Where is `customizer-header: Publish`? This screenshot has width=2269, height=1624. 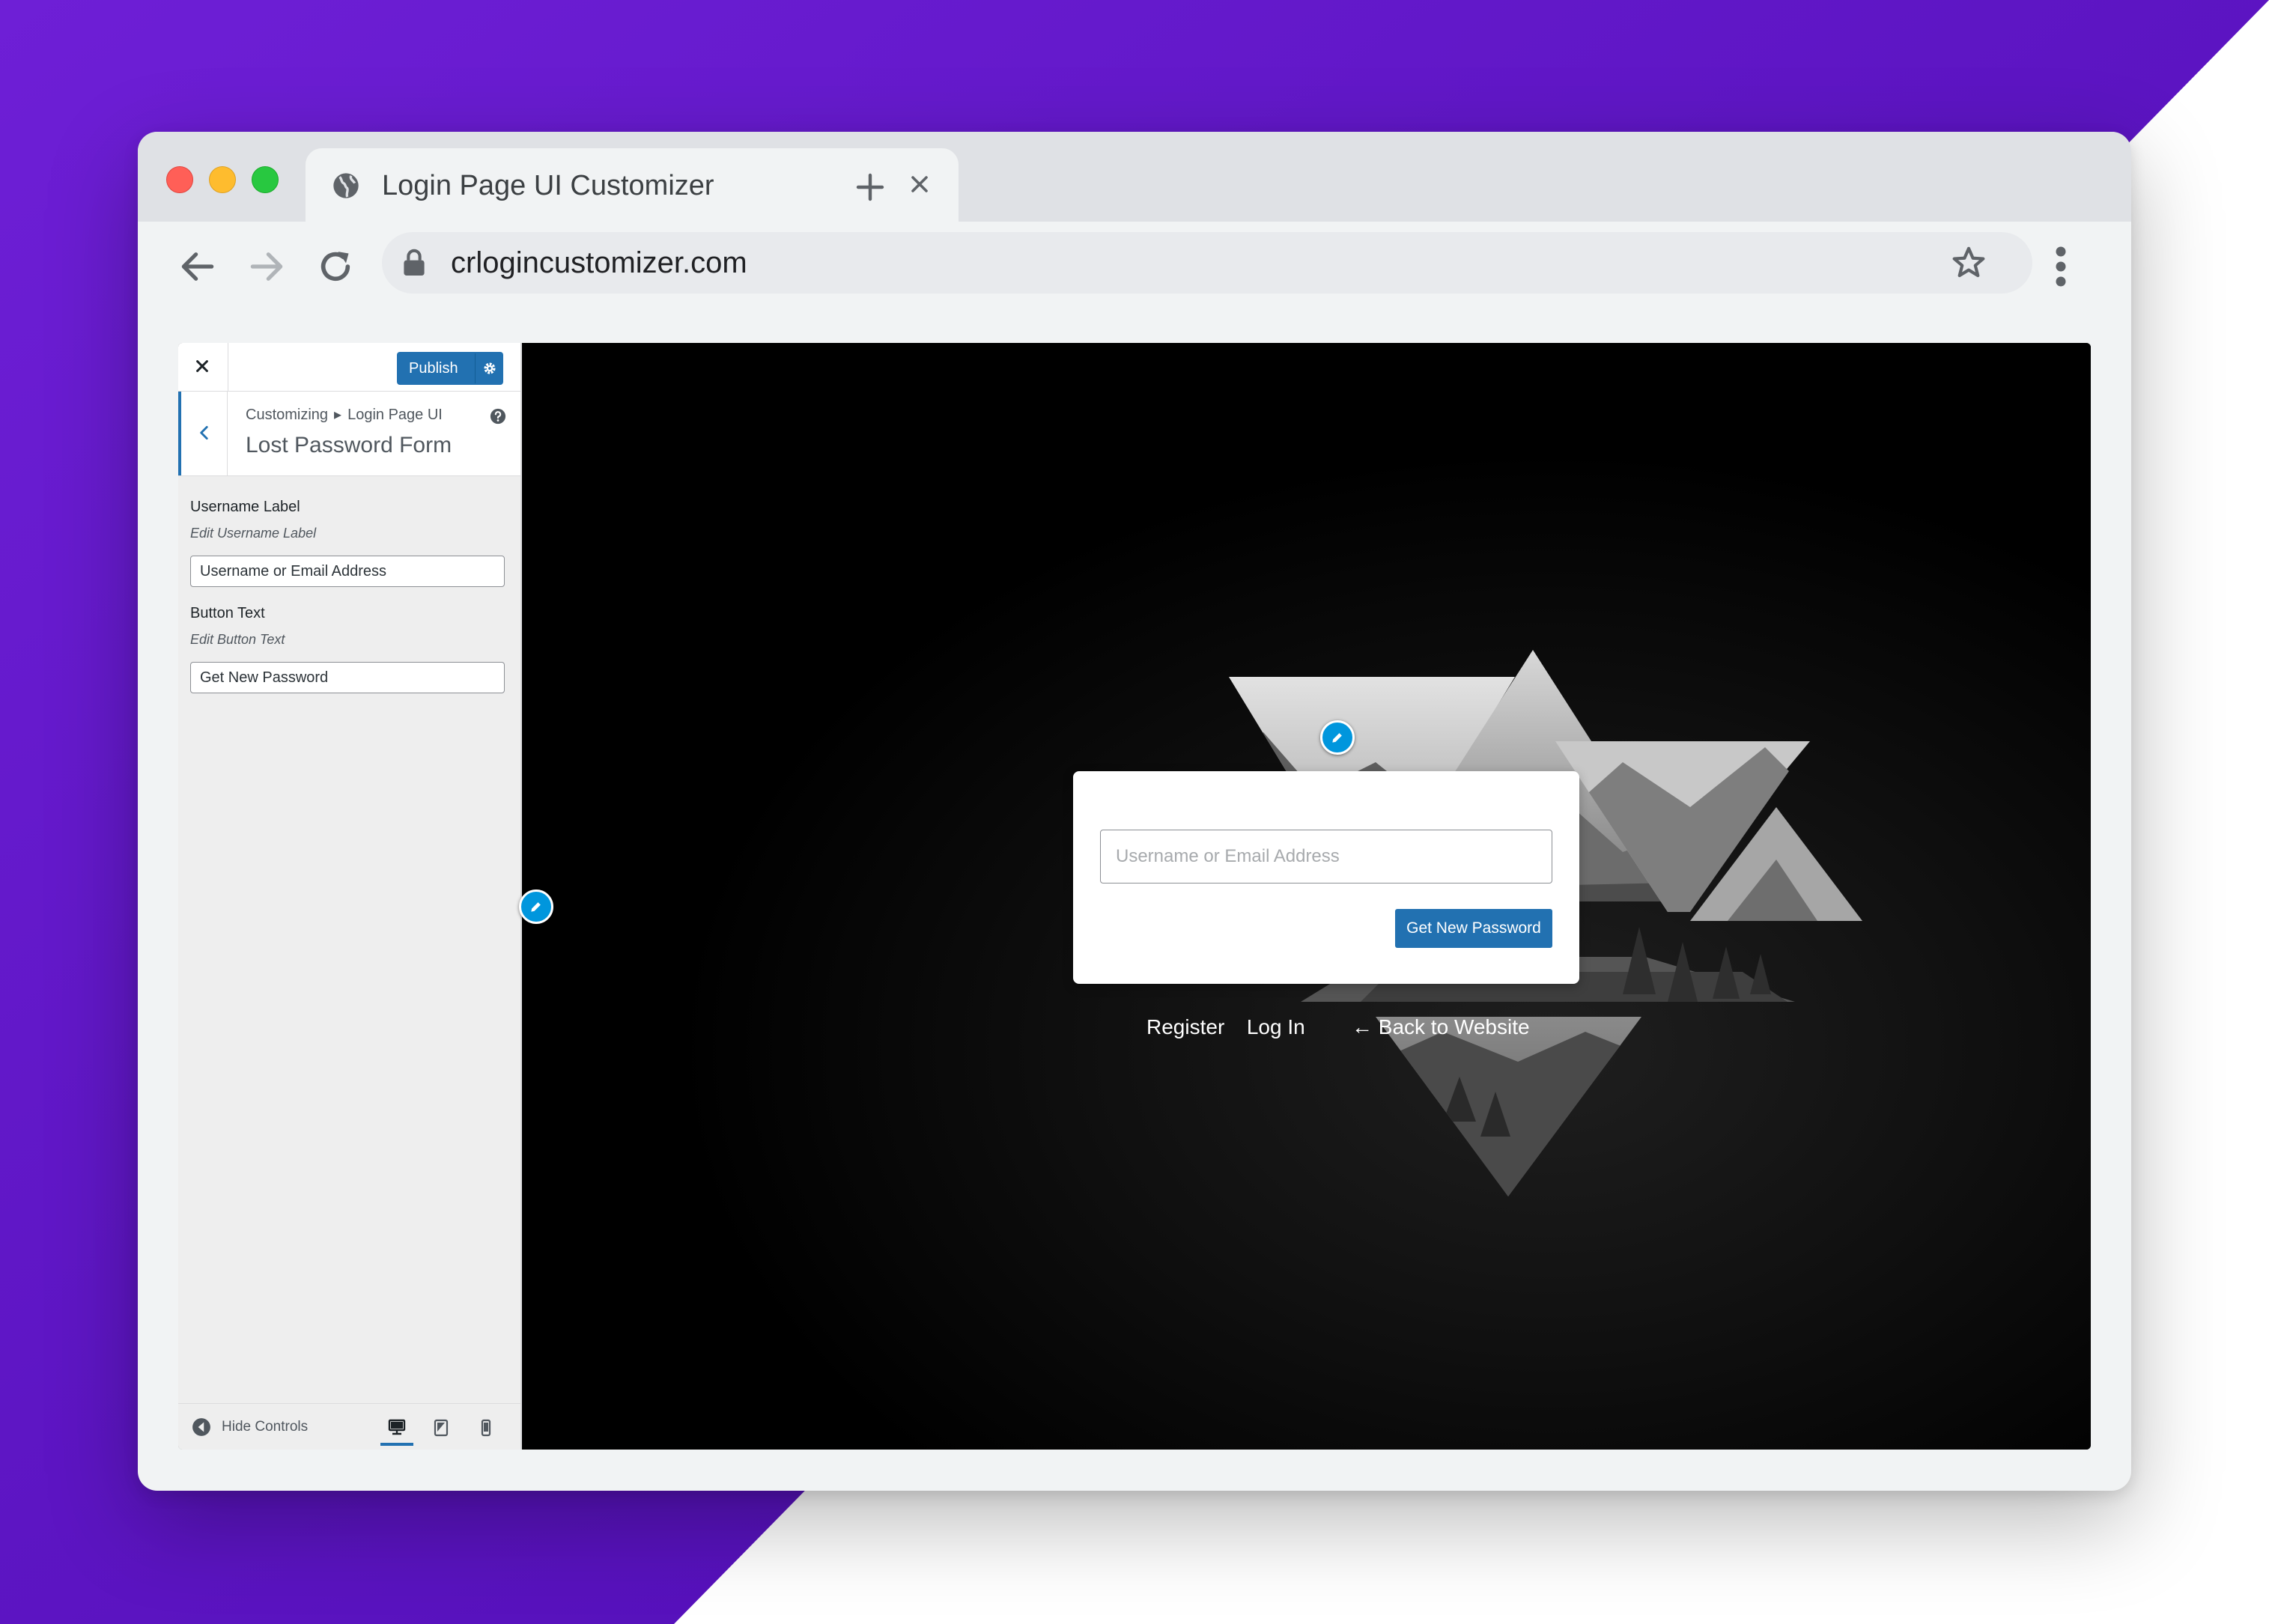
customizer-header: Publish is located at coordinates (349, 367).